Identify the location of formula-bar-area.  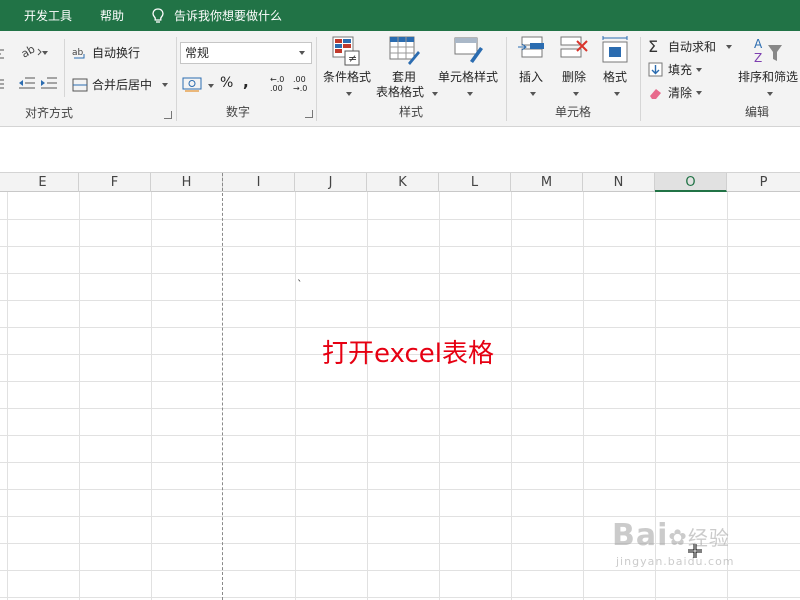
(400, 150).